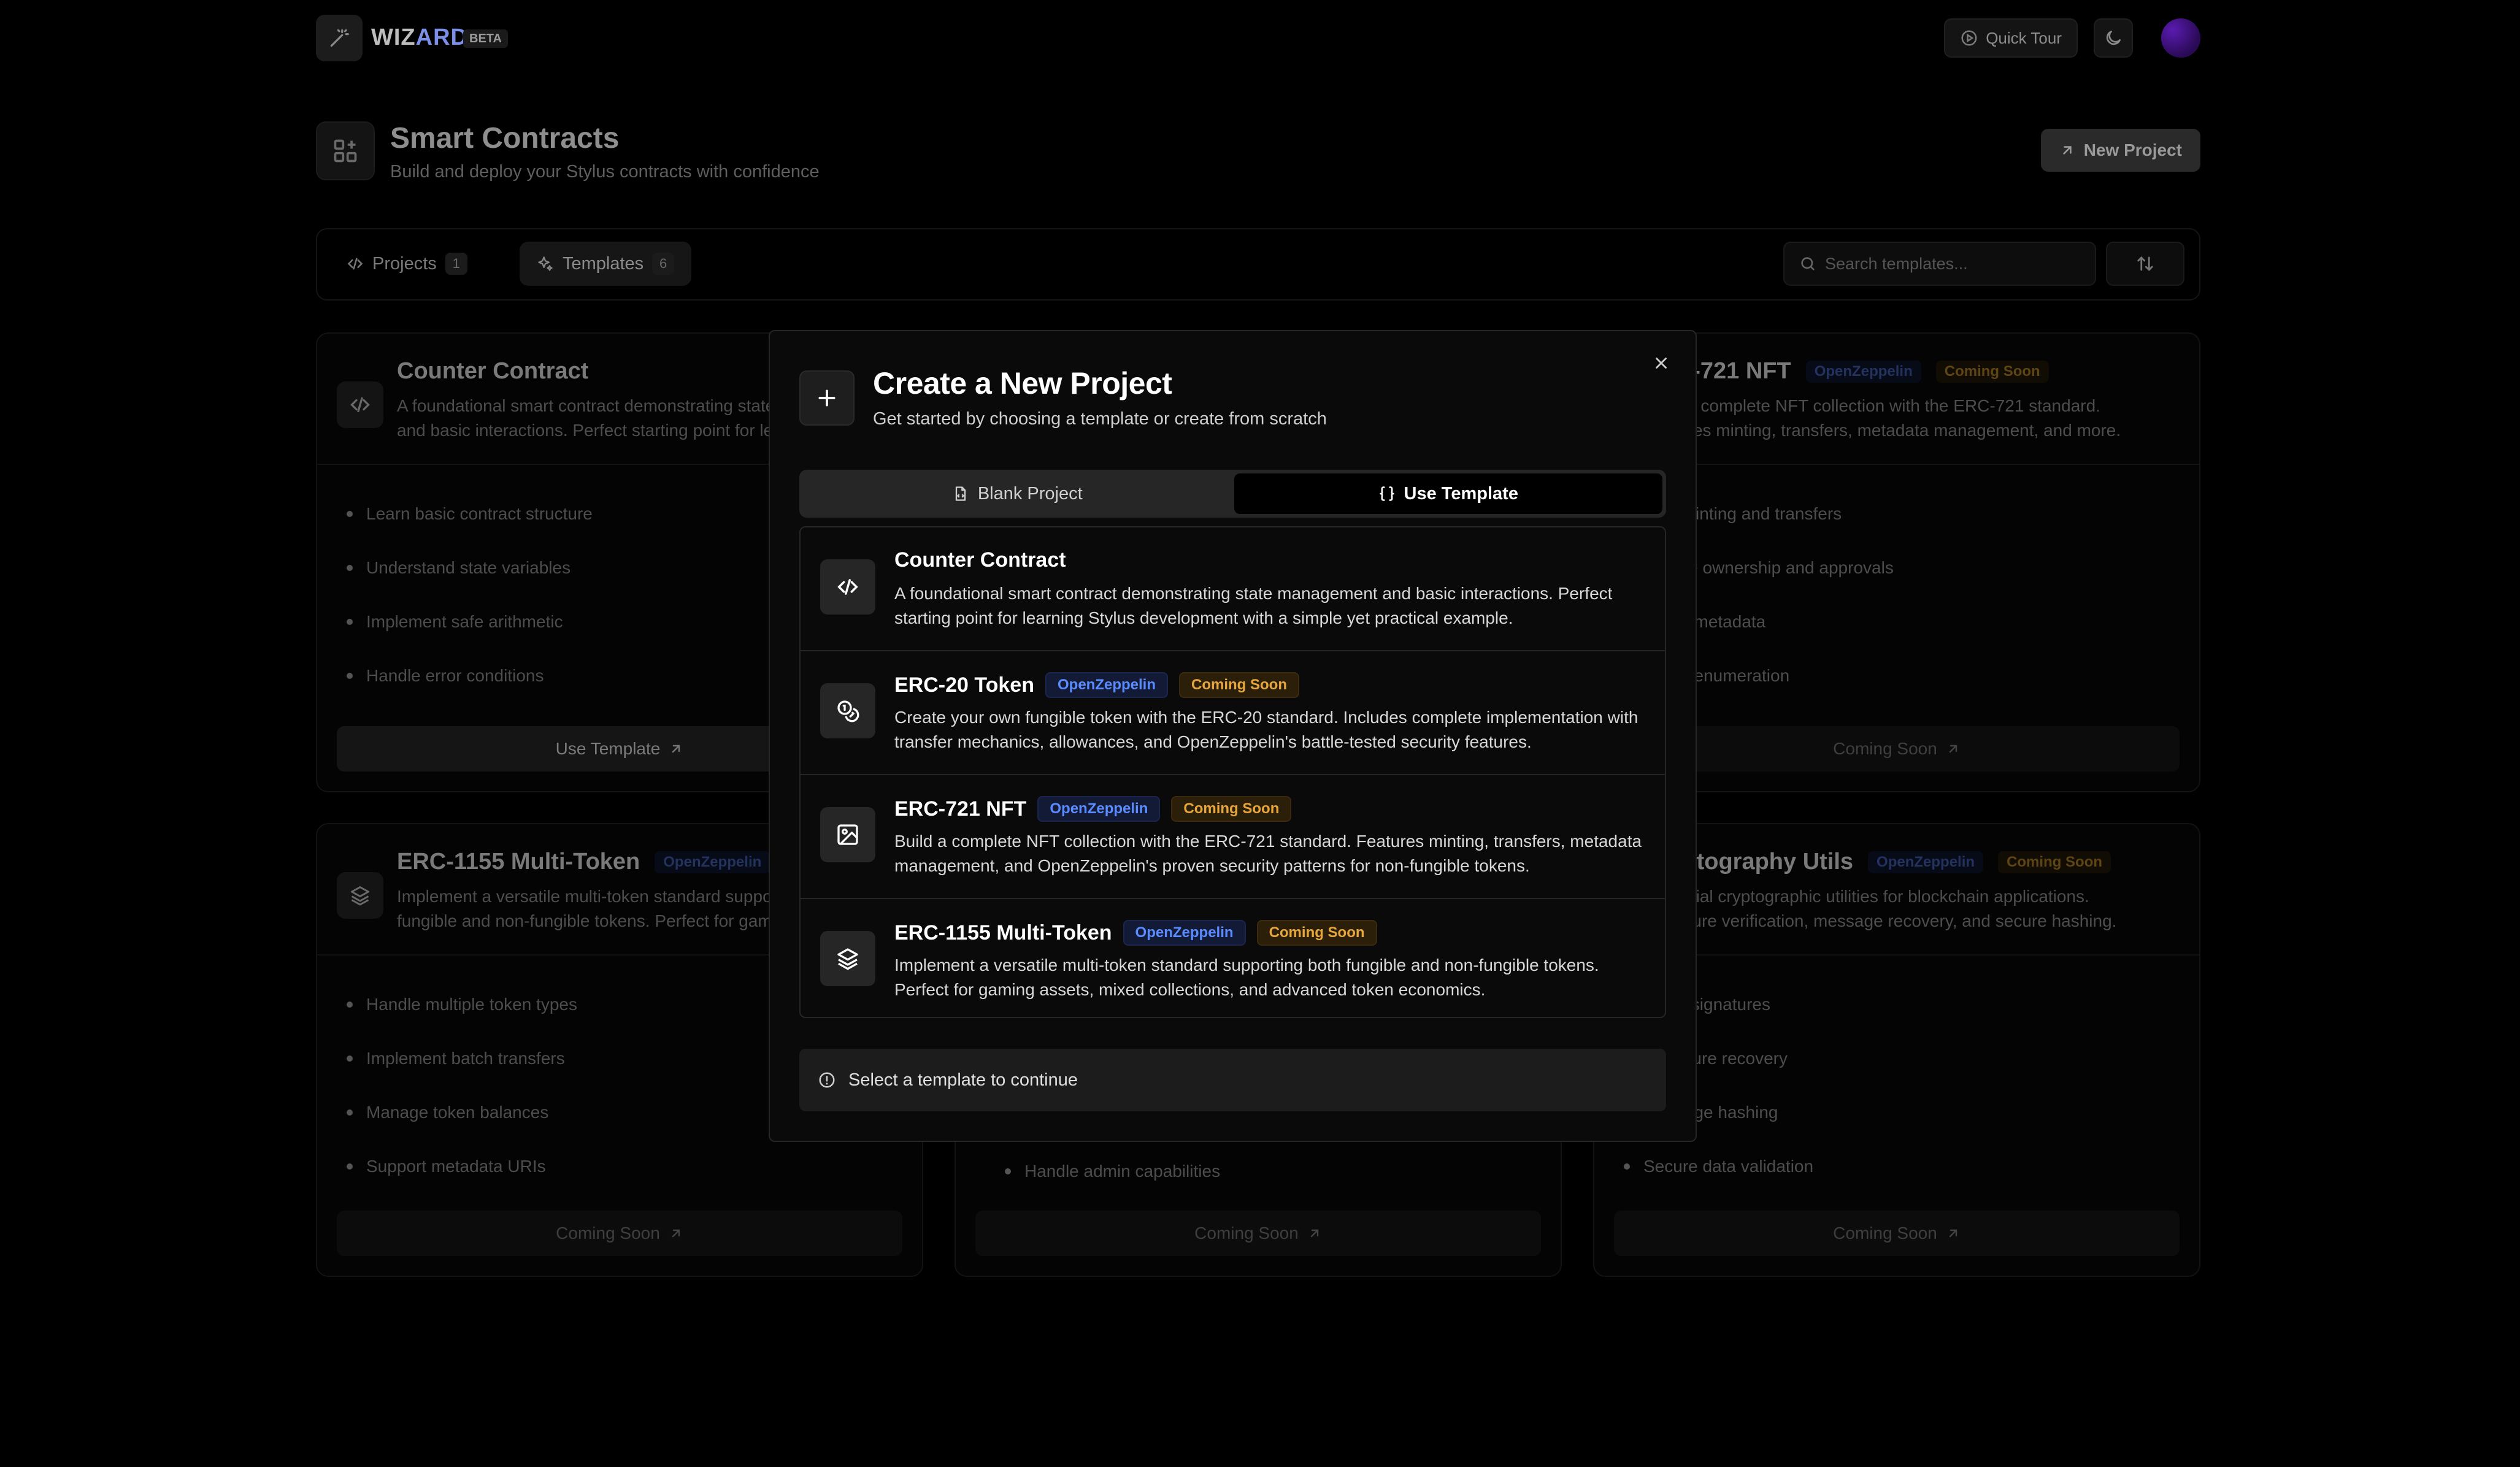 Image resolution: width=2520 pixels, height=1467 pixels. I want to click on moon-icon, so click(2113, 38).